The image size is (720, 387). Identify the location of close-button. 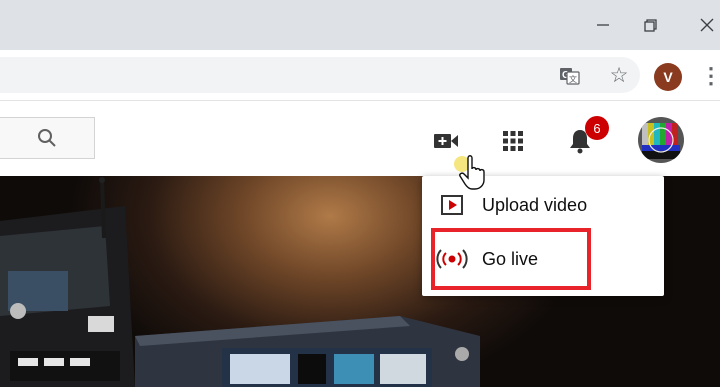
(705, 25).